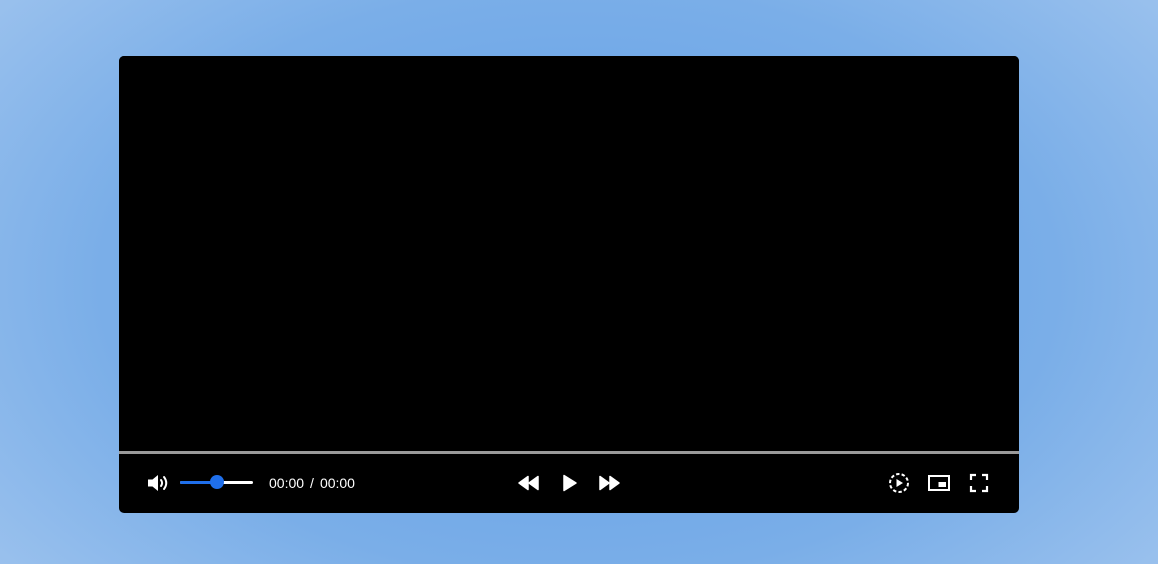 The image size is (1158, 564). I want to click on volume-high-icon, so click(159, 483).